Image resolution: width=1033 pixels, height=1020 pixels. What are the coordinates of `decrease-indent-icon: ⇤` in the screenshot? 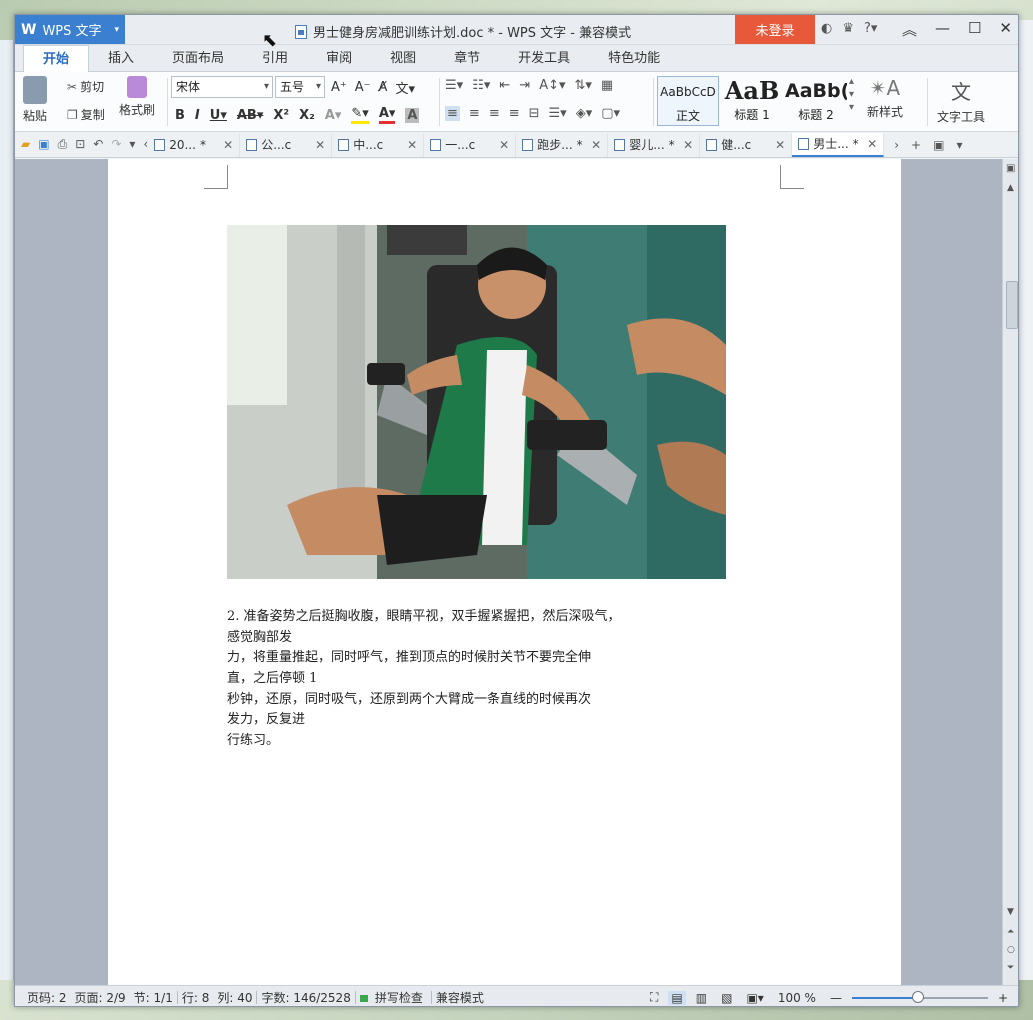 It's located at (504, 85).